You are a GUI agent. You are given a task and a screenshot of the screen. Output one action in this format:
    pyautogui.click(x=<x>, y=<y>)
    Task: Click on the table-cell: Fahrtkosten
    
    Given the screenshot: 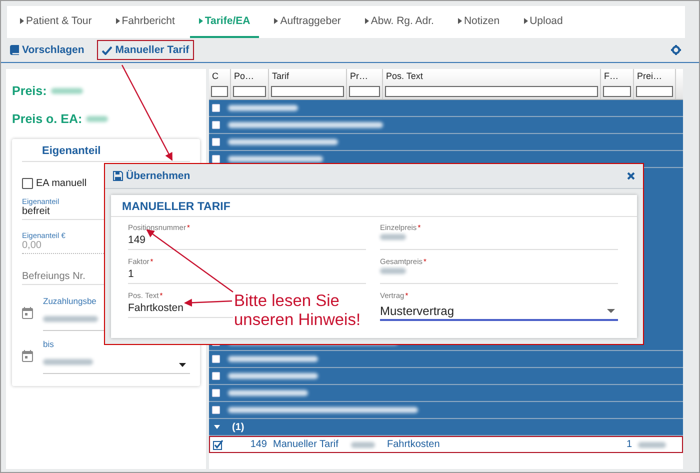 What is the action you would take?
    pyautogui.click(x=413, y=444)
    